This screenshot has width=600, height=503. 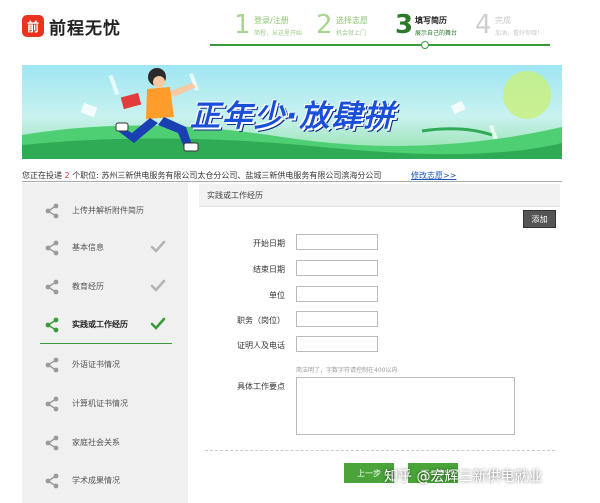 I want to click on logo-icon: 前, so click(x=33, y=26).